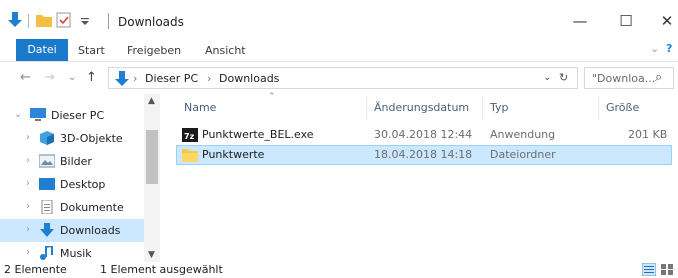 This screenshot has width=678, height=278. What do you see at coordinates (151, 101) in the screenshot?
I see `scroll-up-icon: ▲` at bounding box center [151, 101].